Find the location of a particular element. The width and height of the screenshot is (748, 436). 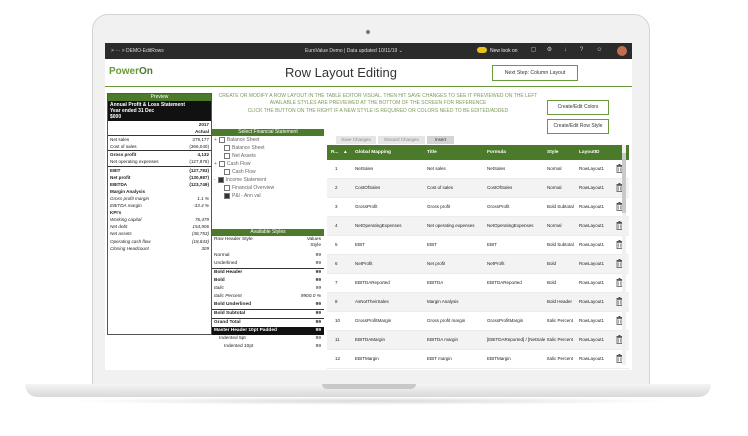

cell-map: EBITDAMargin is located at coordinates (370, 340).